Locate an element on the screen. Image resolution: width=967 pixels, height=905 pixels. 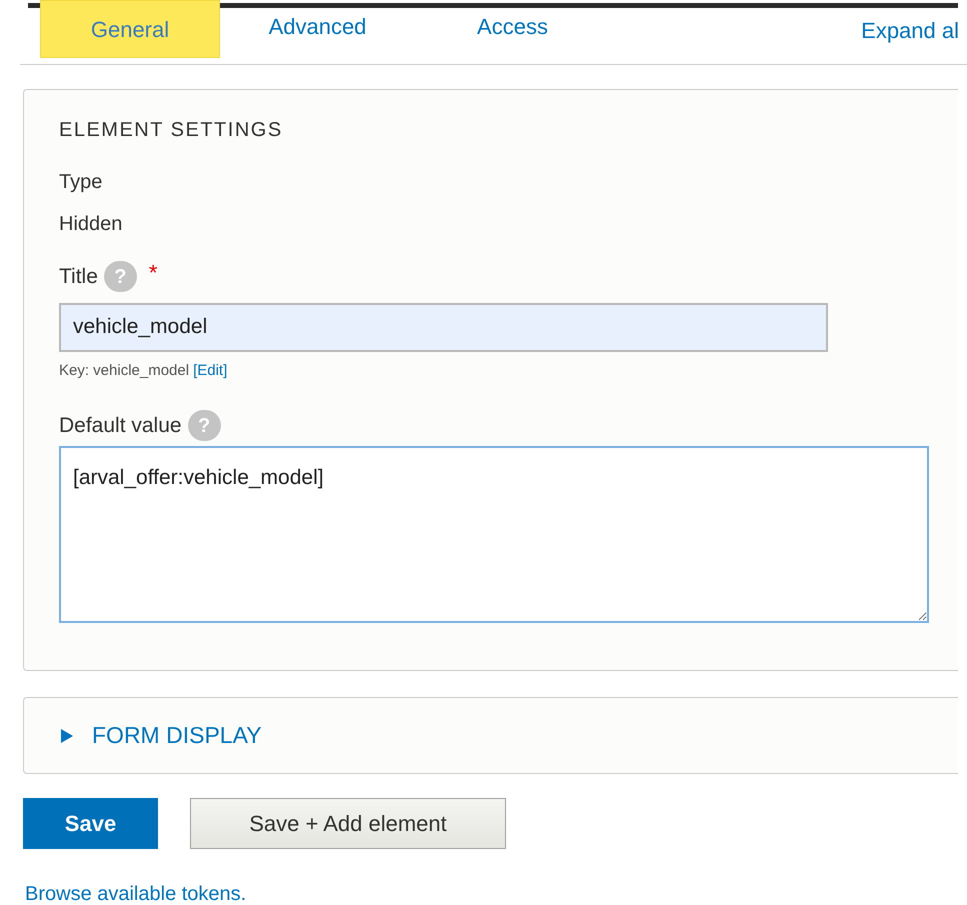
required-mark: * is located at coordinates (153, 273).